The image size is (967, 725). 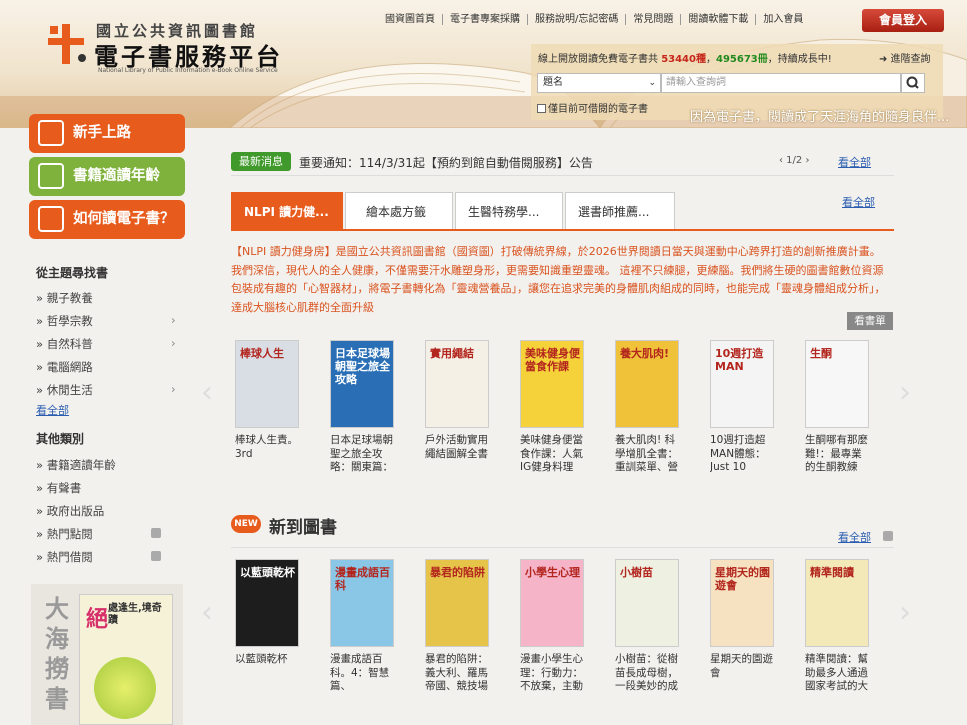 What do you see at coordinates (837, 384) in the screenshot?
I see `book-cover: 生酮` at bounding box center [837, 384].